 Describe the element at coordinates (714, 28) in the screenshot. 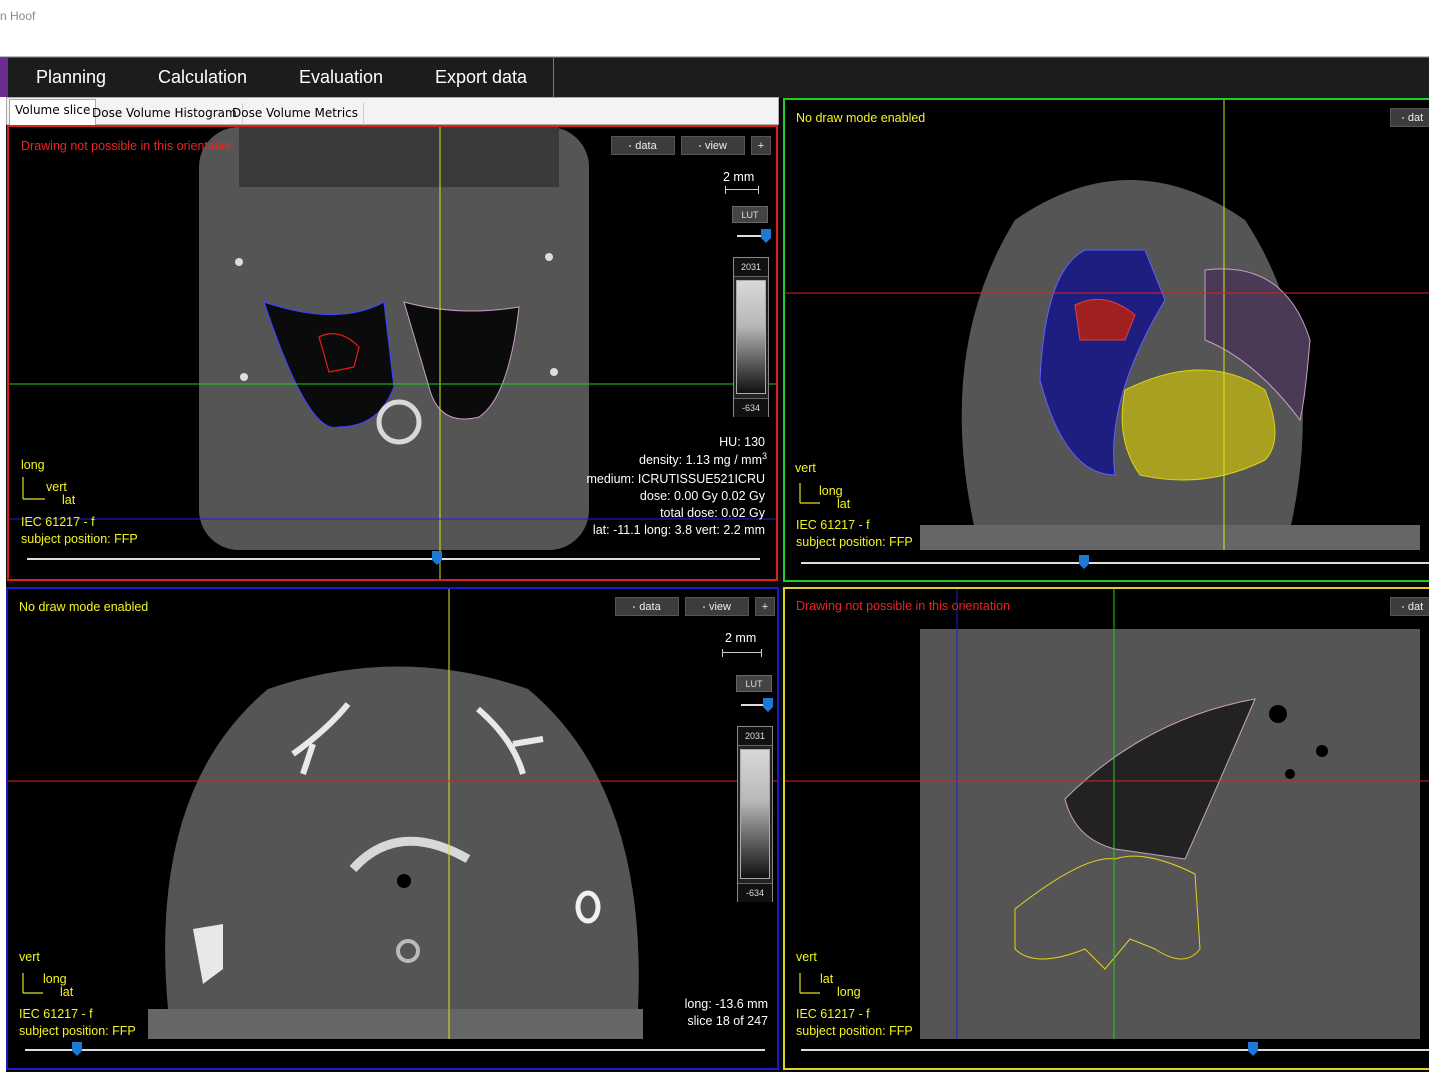

I see `window-titlebar: n Hoof` at that location.